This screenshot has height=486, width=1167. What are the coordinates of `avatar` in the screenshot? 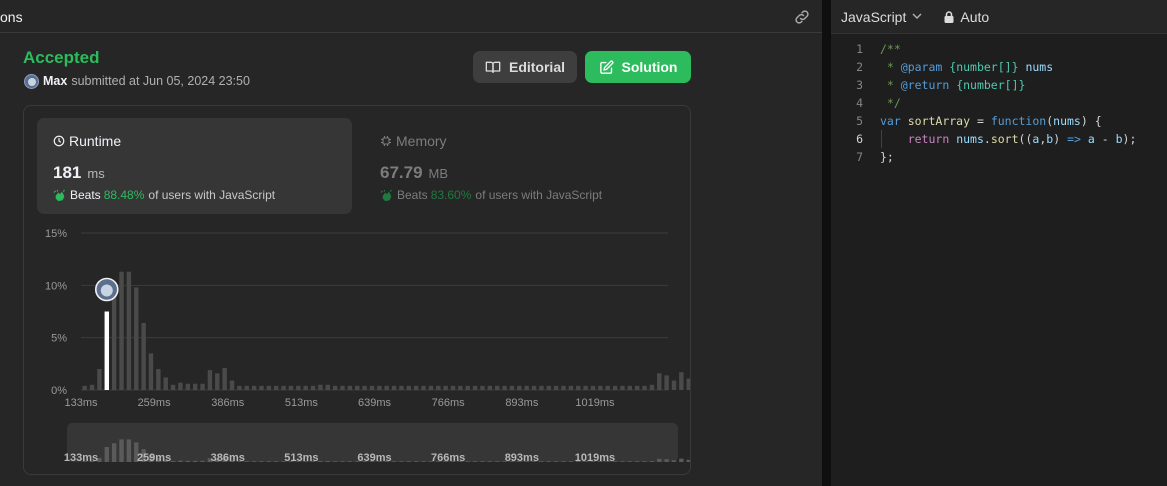 It's located at (31, 81).